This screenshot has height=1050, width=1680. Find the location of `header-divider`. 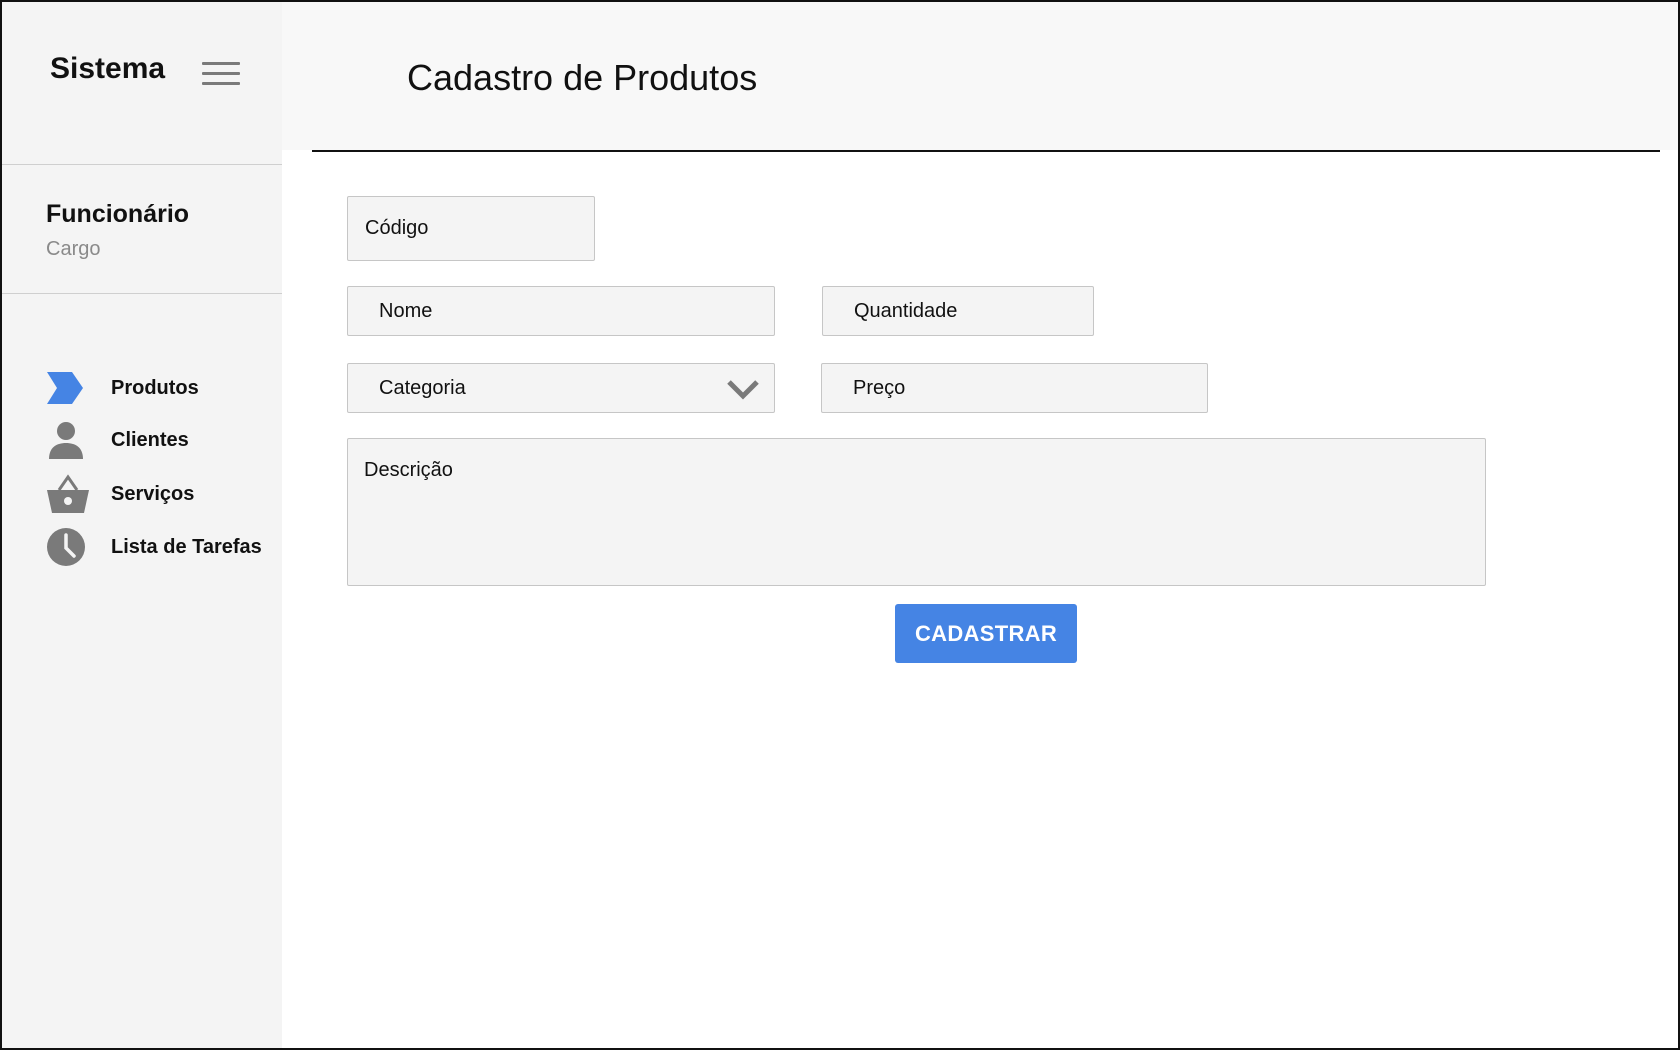

header-divider is located at coordinates (986, 151).